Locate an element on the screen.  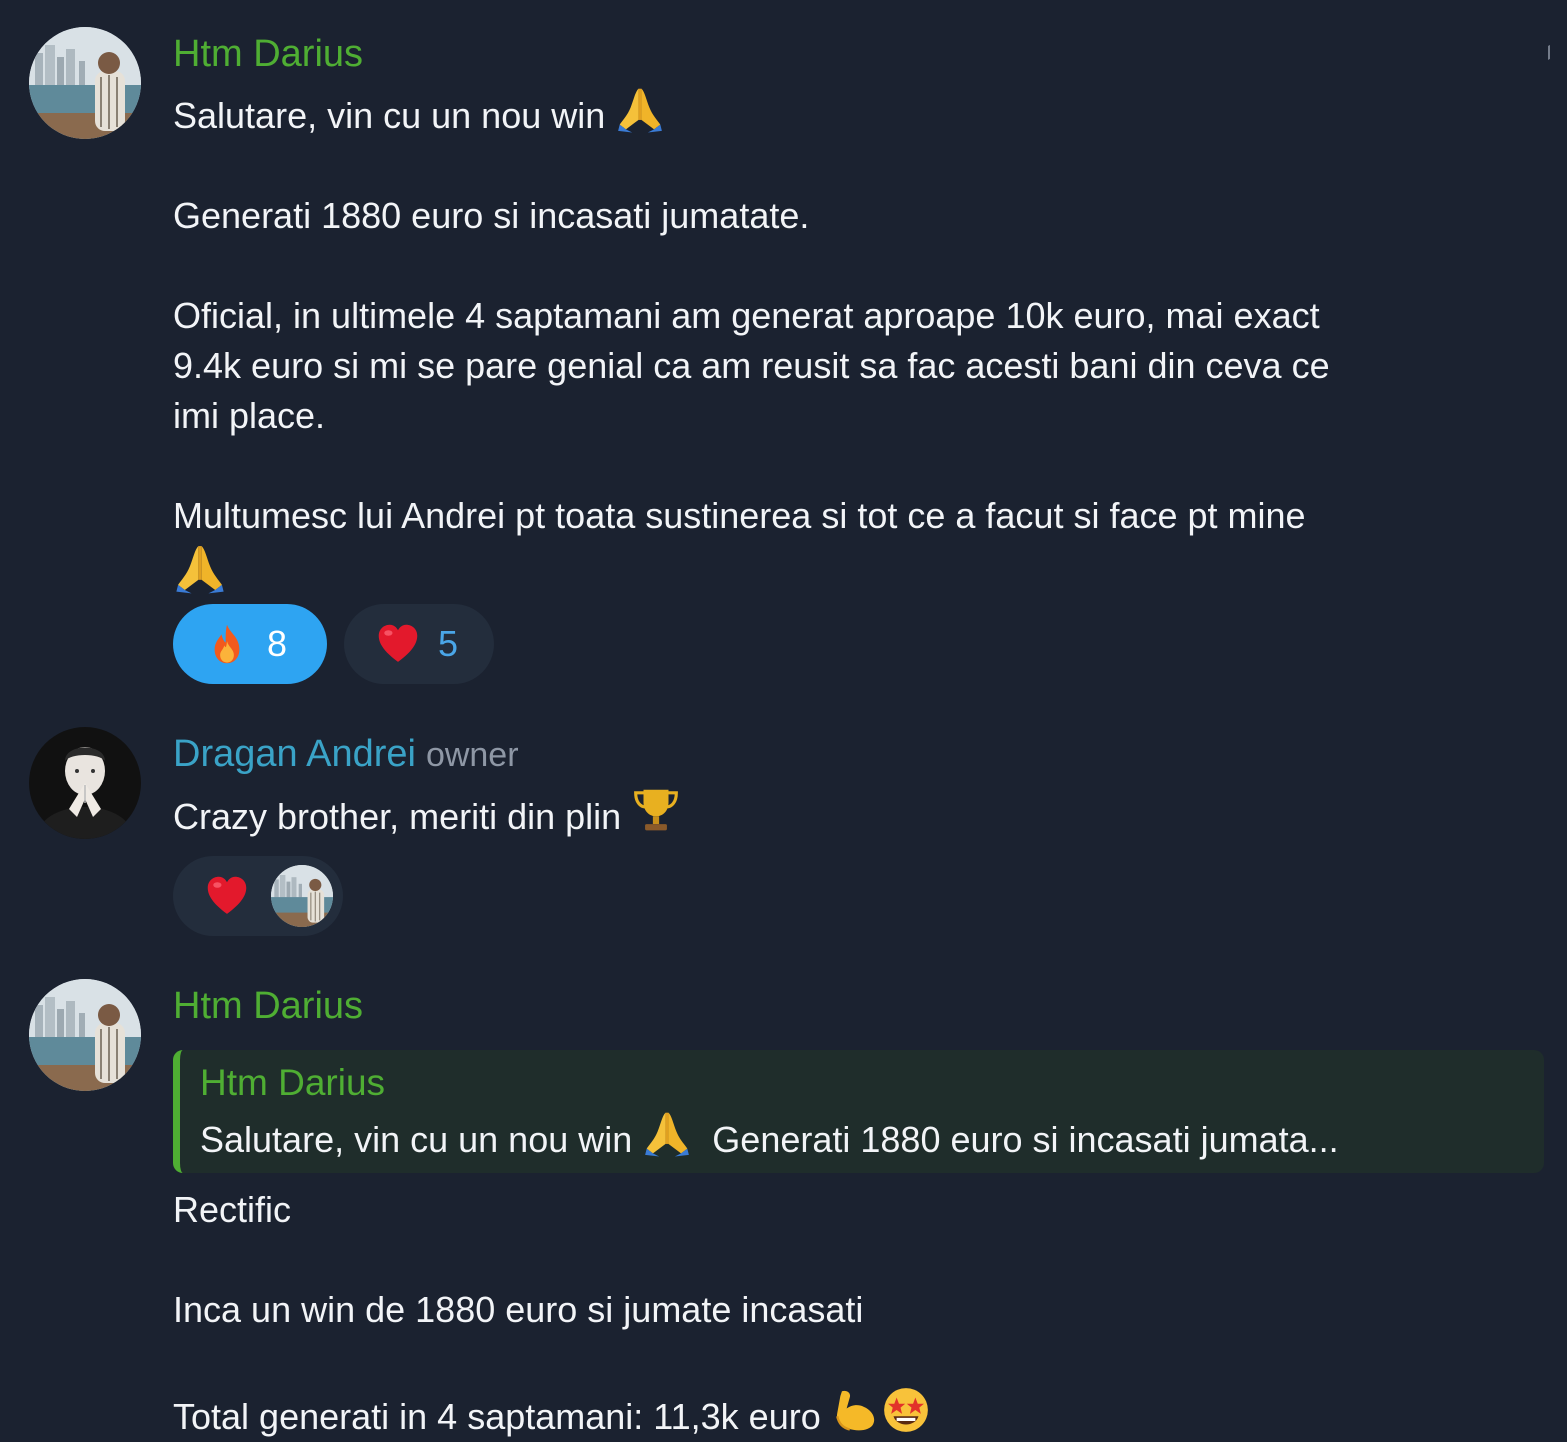
trophy-emoji-icon is located at coordinates (656, 810).